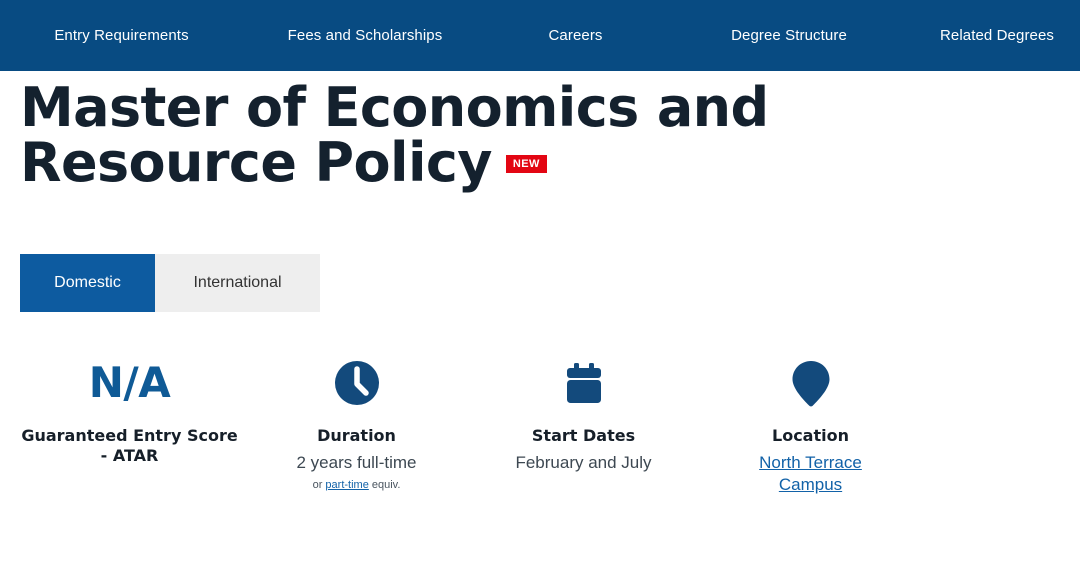 The height and width of the screenshot is (576, 1080). Describe the element at coordinates (121, 35) in the screenshot. I see `nav-item-entry-requirements: Entry Requirements` at that location.